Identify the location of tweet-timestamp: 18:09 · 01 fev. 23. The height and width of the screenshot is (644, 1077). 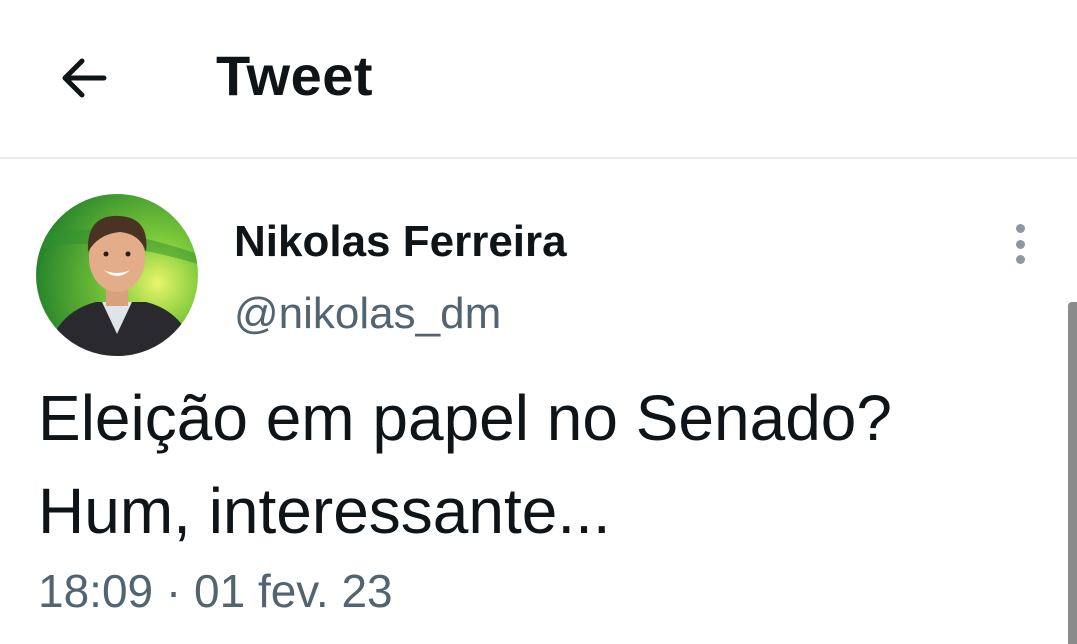
(215, 591).